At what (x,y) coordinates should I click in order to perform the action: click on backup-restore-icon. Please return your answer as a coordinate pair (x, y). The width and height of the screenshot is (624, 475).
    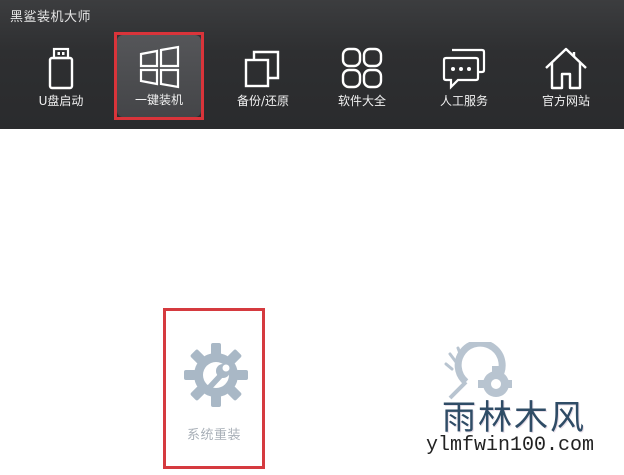
    Looking at the image, I should click on (263, 68).